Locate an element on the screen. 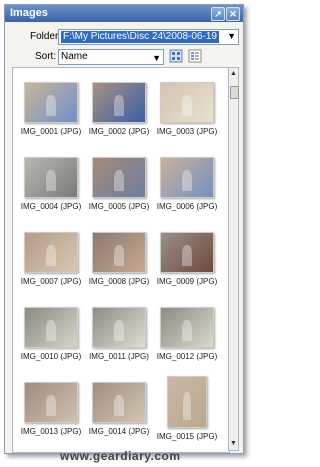  thumbnail-item: IMG_0011 (JPG) is located at coordinates (119, 334).